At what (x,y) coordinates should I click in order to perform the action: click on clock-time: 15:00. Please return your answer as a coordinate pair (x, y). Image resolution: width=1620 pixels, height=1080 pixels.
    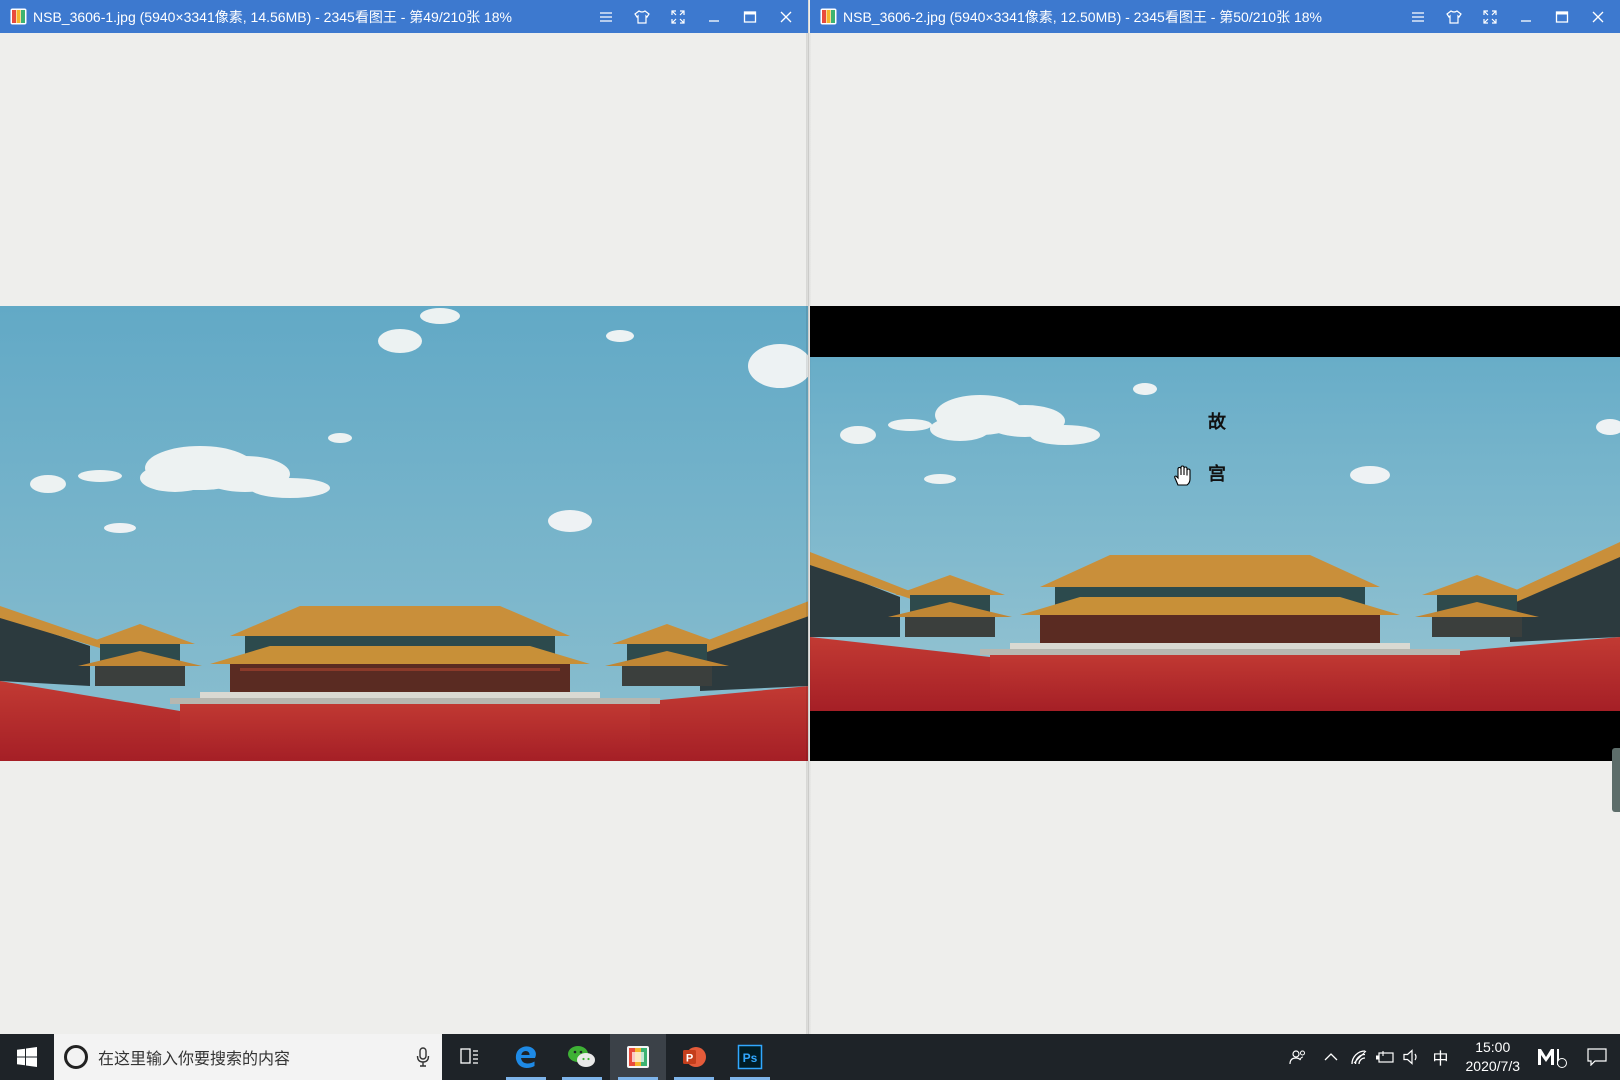
    Looking at the image, I should click on (1493, 1047).